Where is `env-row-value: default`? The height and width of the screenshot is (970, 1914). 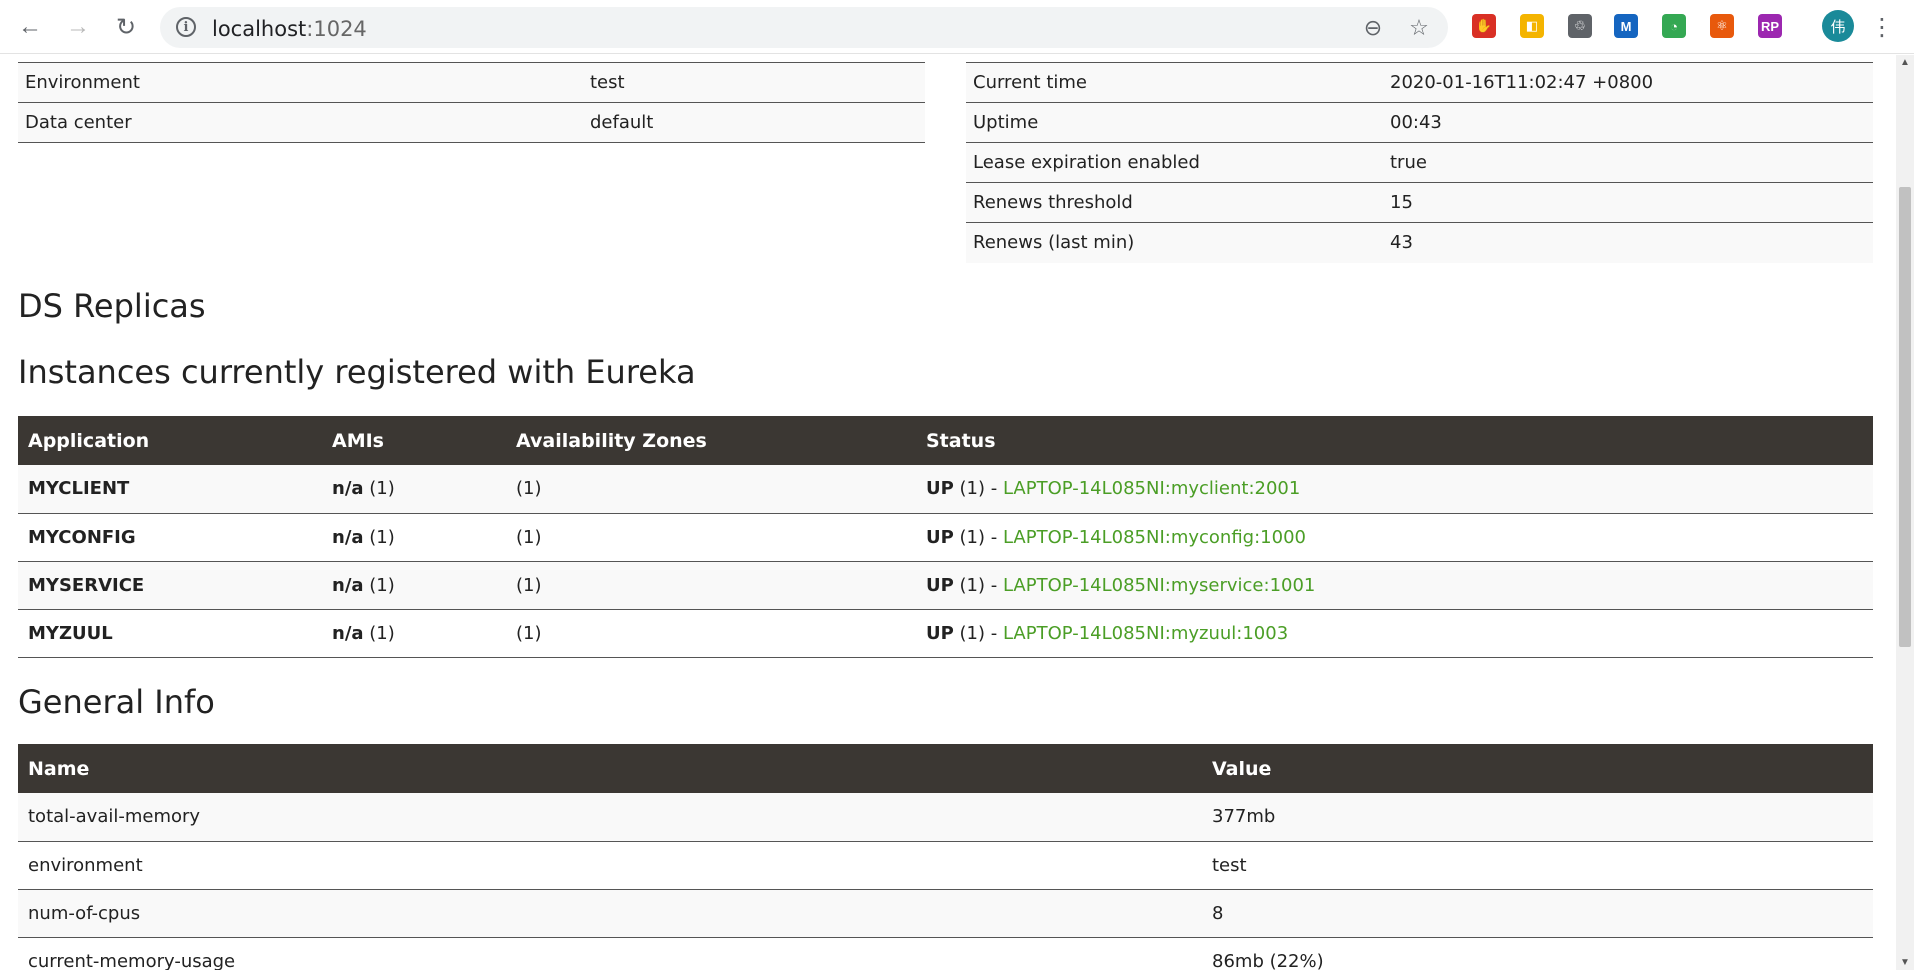 env-row-value: default is located at coordinates (754, 122).